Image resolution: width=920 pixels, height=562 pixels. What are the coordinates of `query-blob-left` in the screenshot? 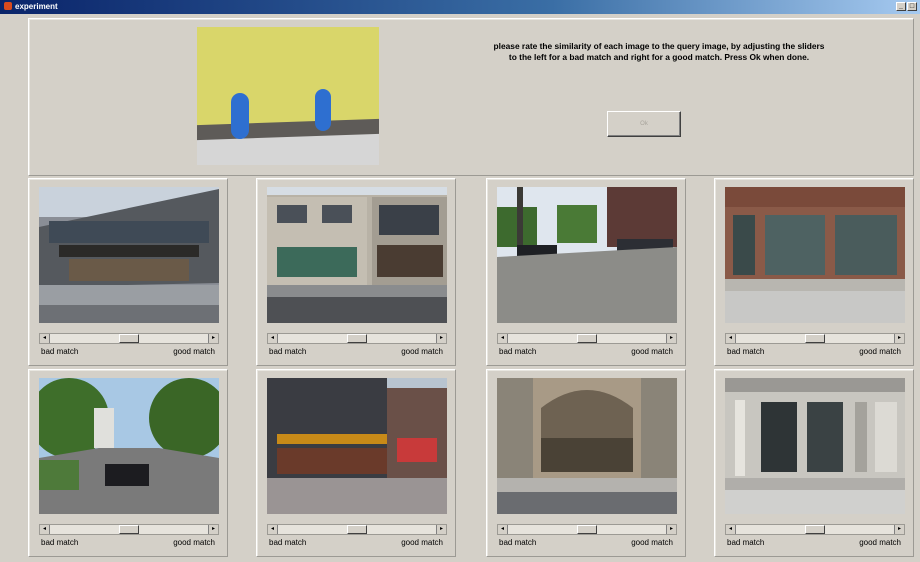 It's located at (240, 116).